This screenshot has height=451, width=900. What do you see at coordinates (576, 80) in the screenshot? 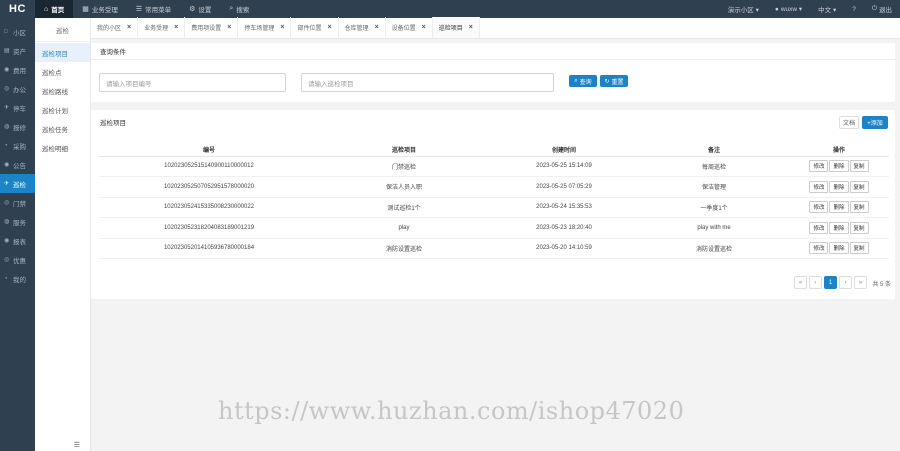
I see `search-icon: ⌕` at bounding box center [576, 80].